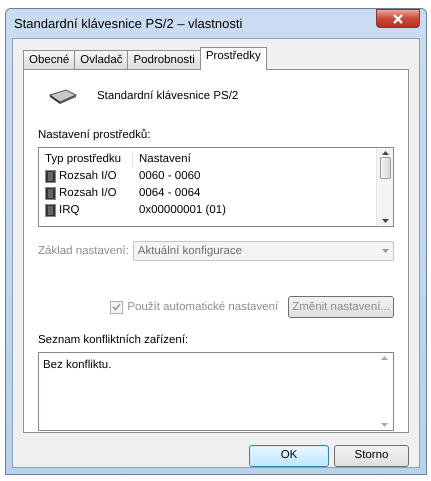  What do you see at coordinates (385, 168) in the screenshot?
I see `scroll-thumb` at bounding box center [385, 168].